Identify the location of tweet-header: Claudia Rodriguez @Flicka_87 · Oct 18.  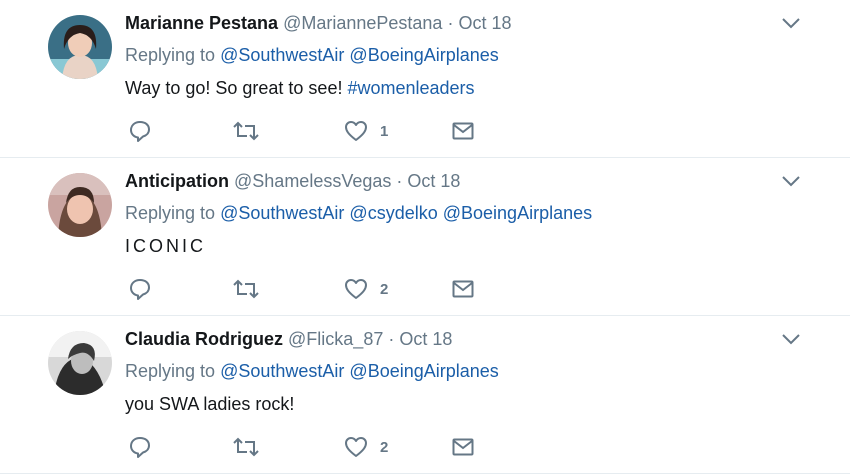
(288, 339).